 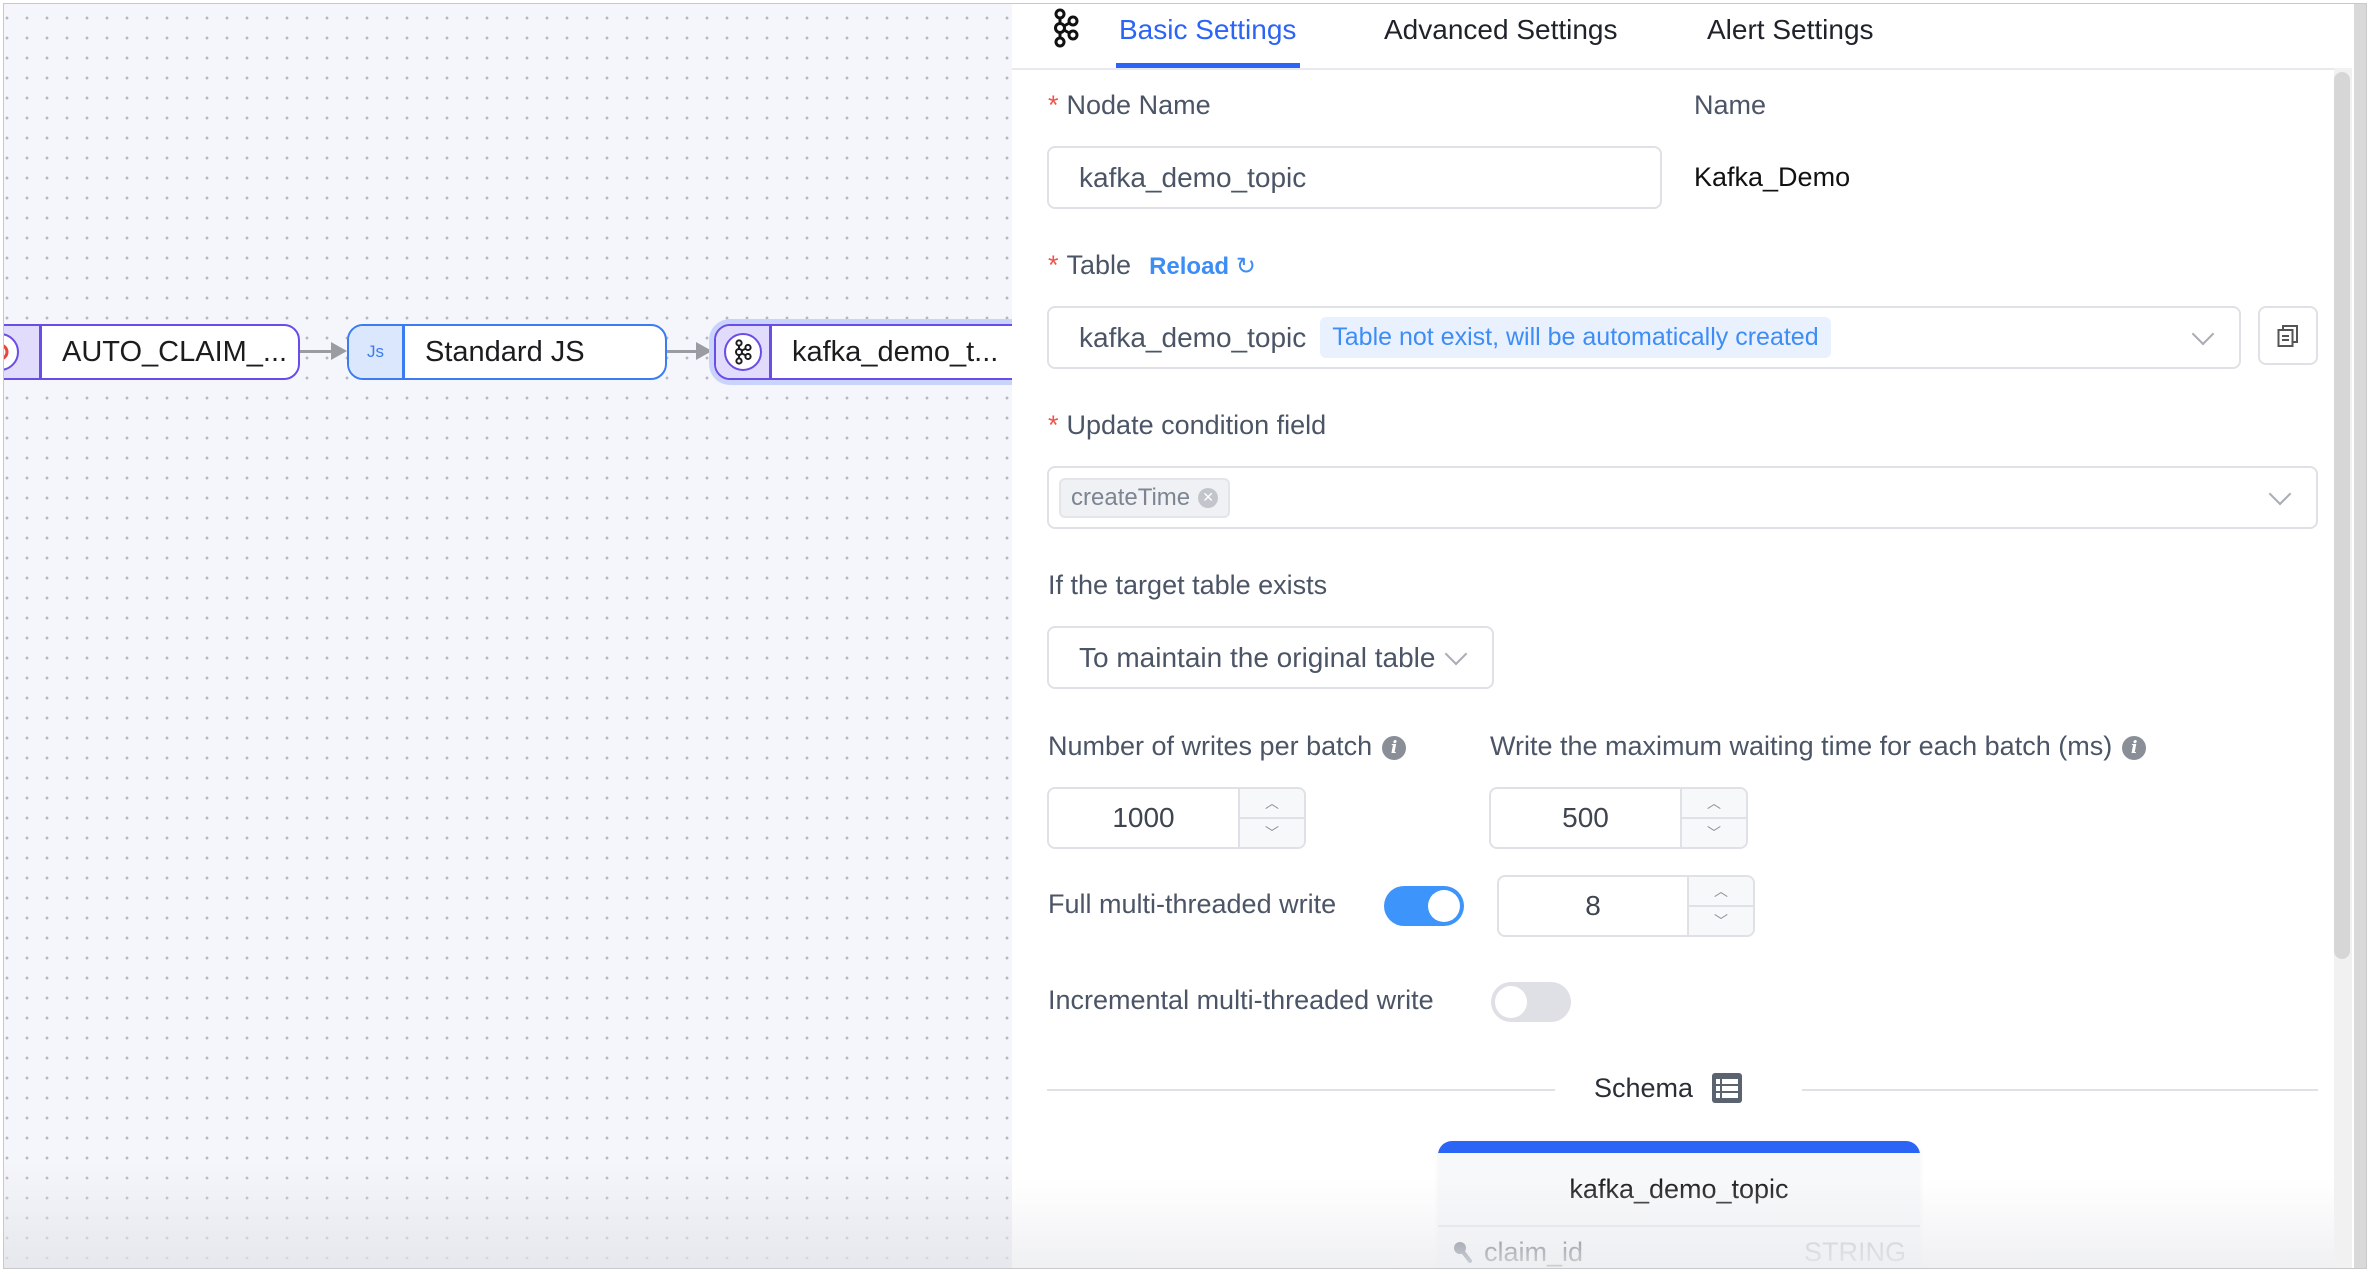 I want to click on table-icon, so click(x=1727, y=1088).